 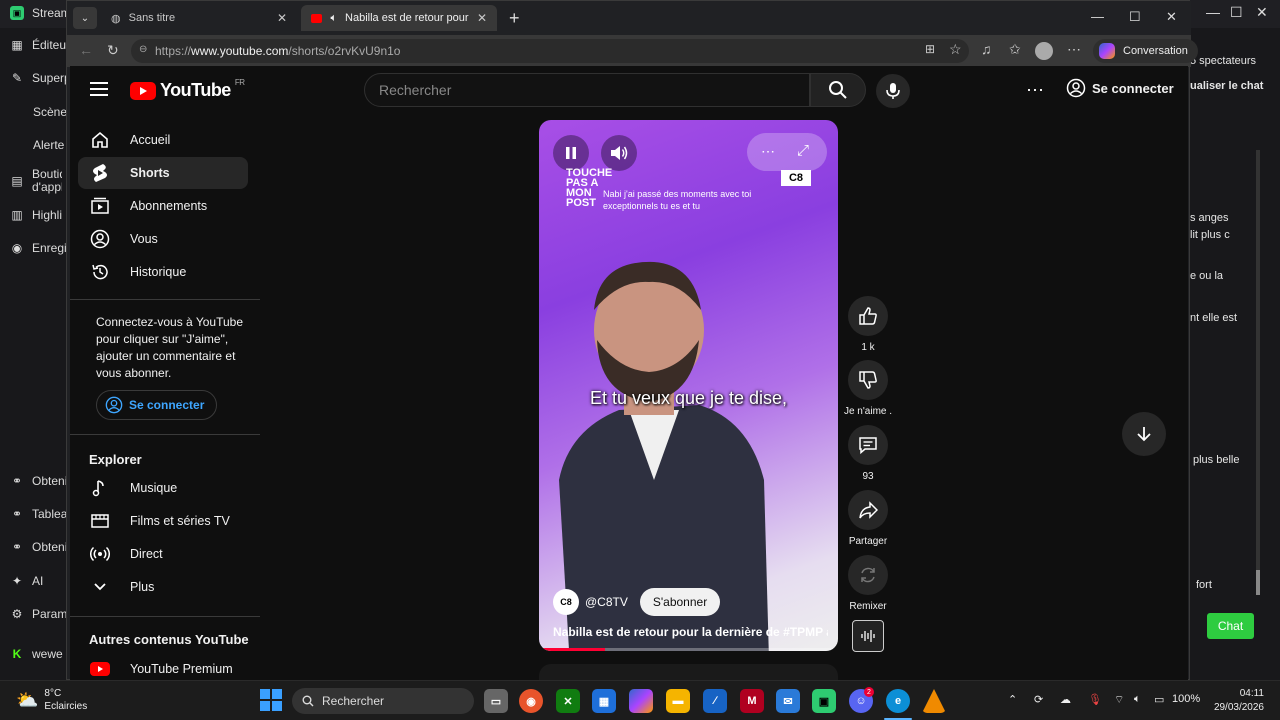 What do you see at coordinates (868, 575) in the screenshot?
I see `remix-button` at bounding box center [868, 575].